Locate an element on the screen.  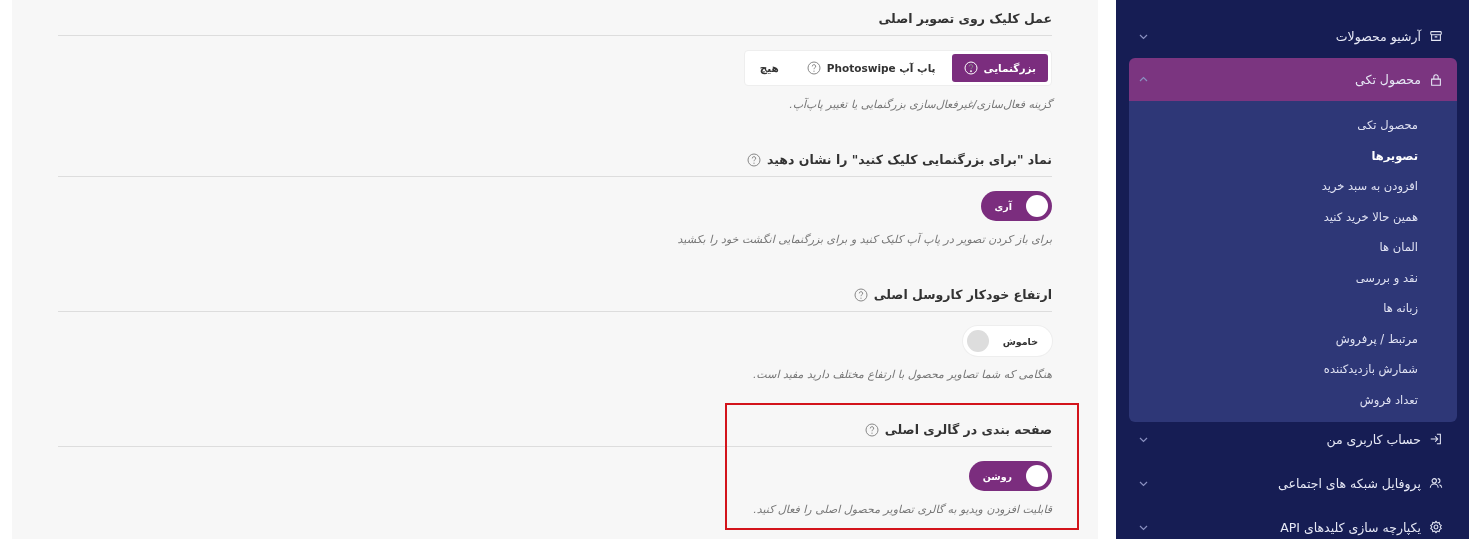
submenu-item: نقد و بررسی is located at coordinates (1293, 277).